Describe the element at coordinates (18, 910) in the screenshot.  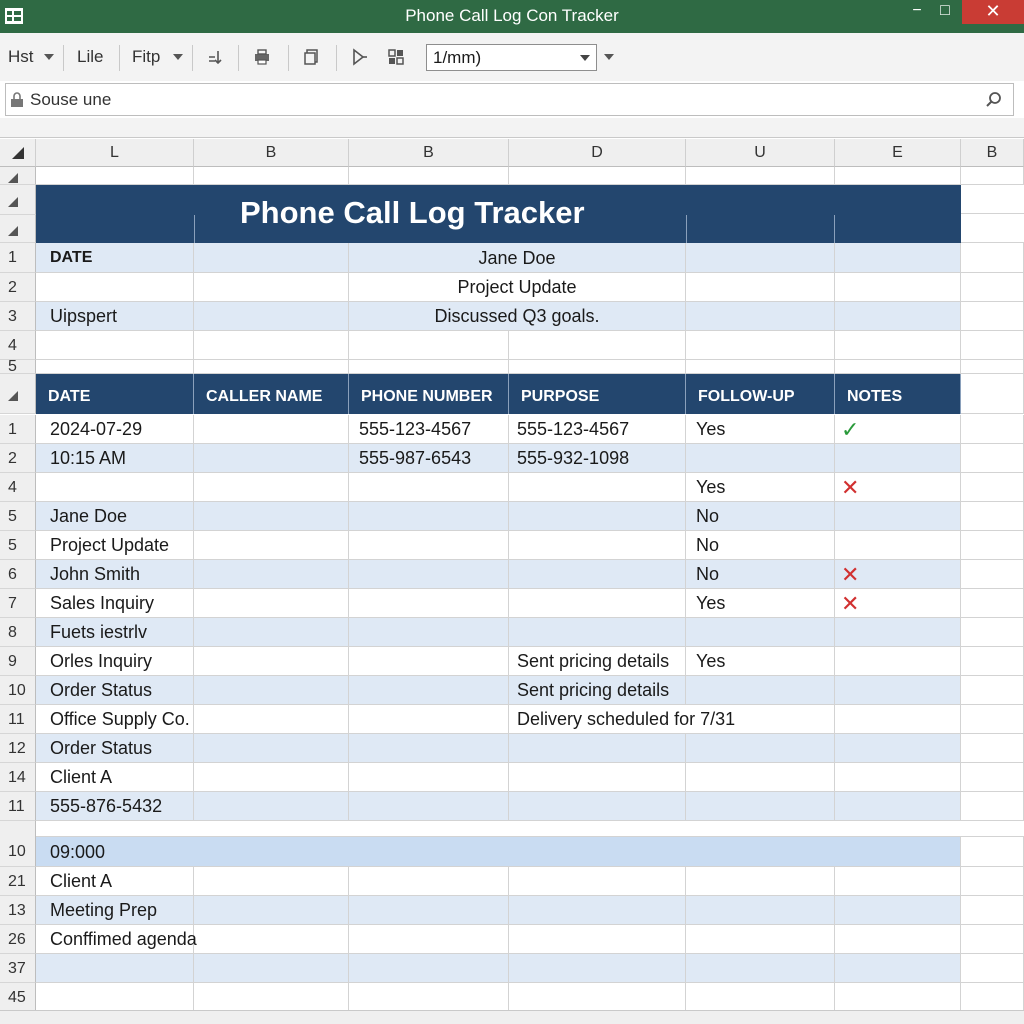
I see `row-header: 13` at that location.